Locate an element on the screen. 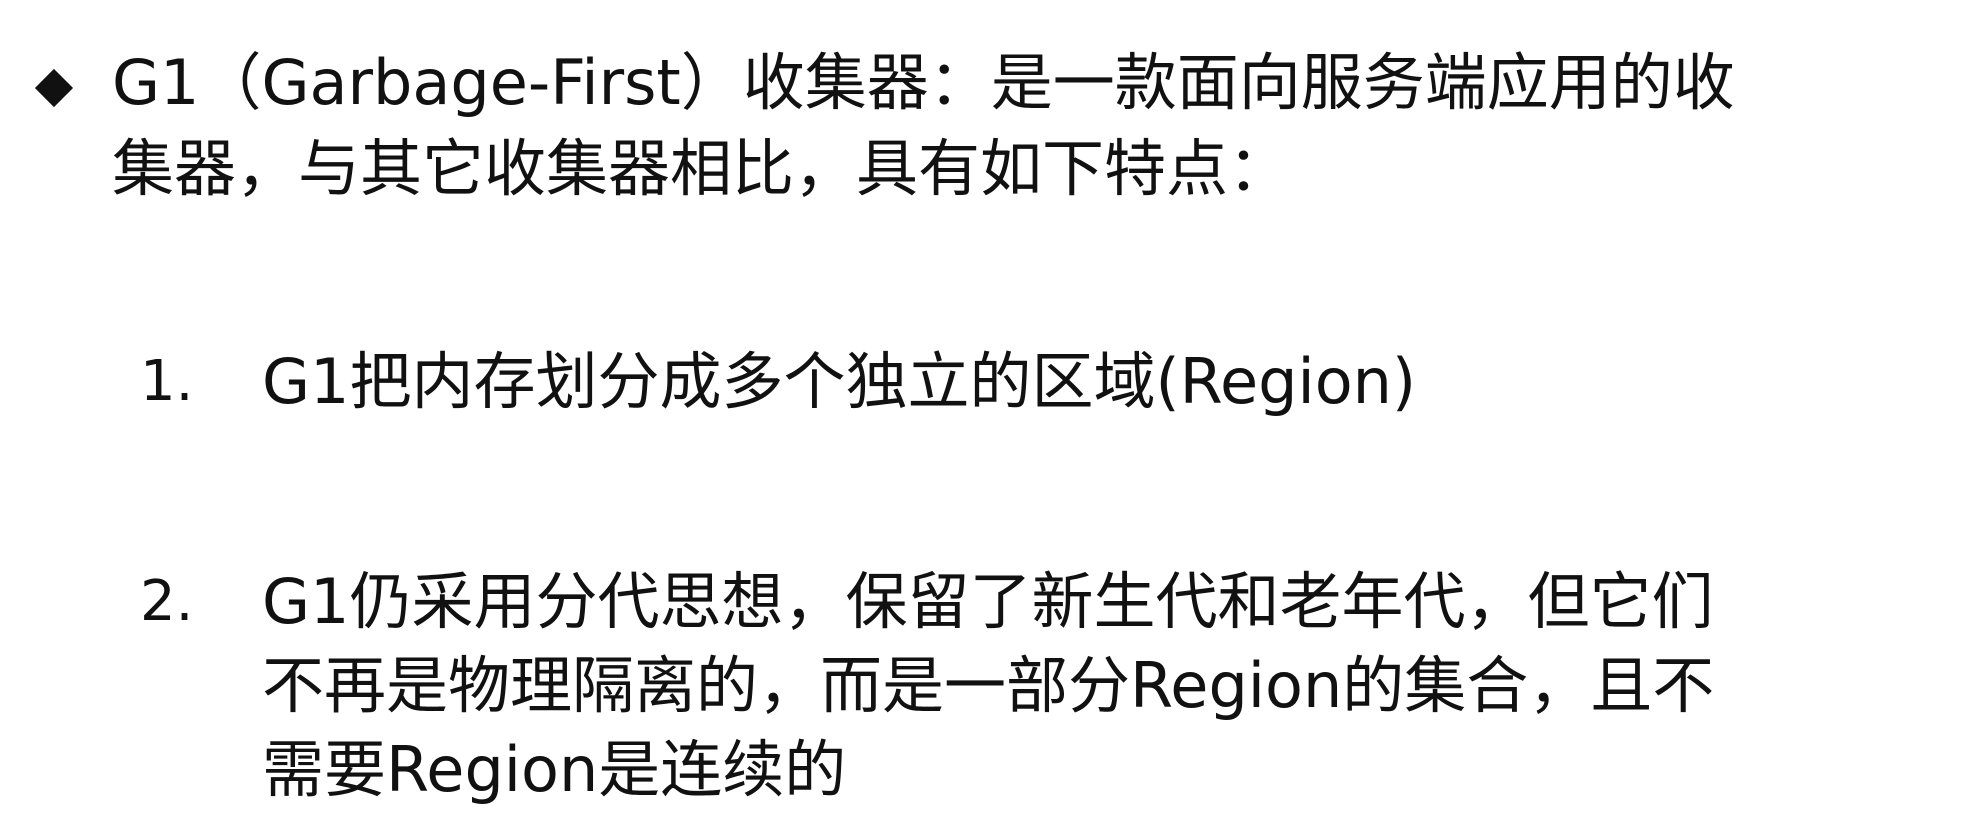  item-2-line-2: 不再是物理隔离的，而是一部分Region的集合，且不 is located at coordinates (988, 685).